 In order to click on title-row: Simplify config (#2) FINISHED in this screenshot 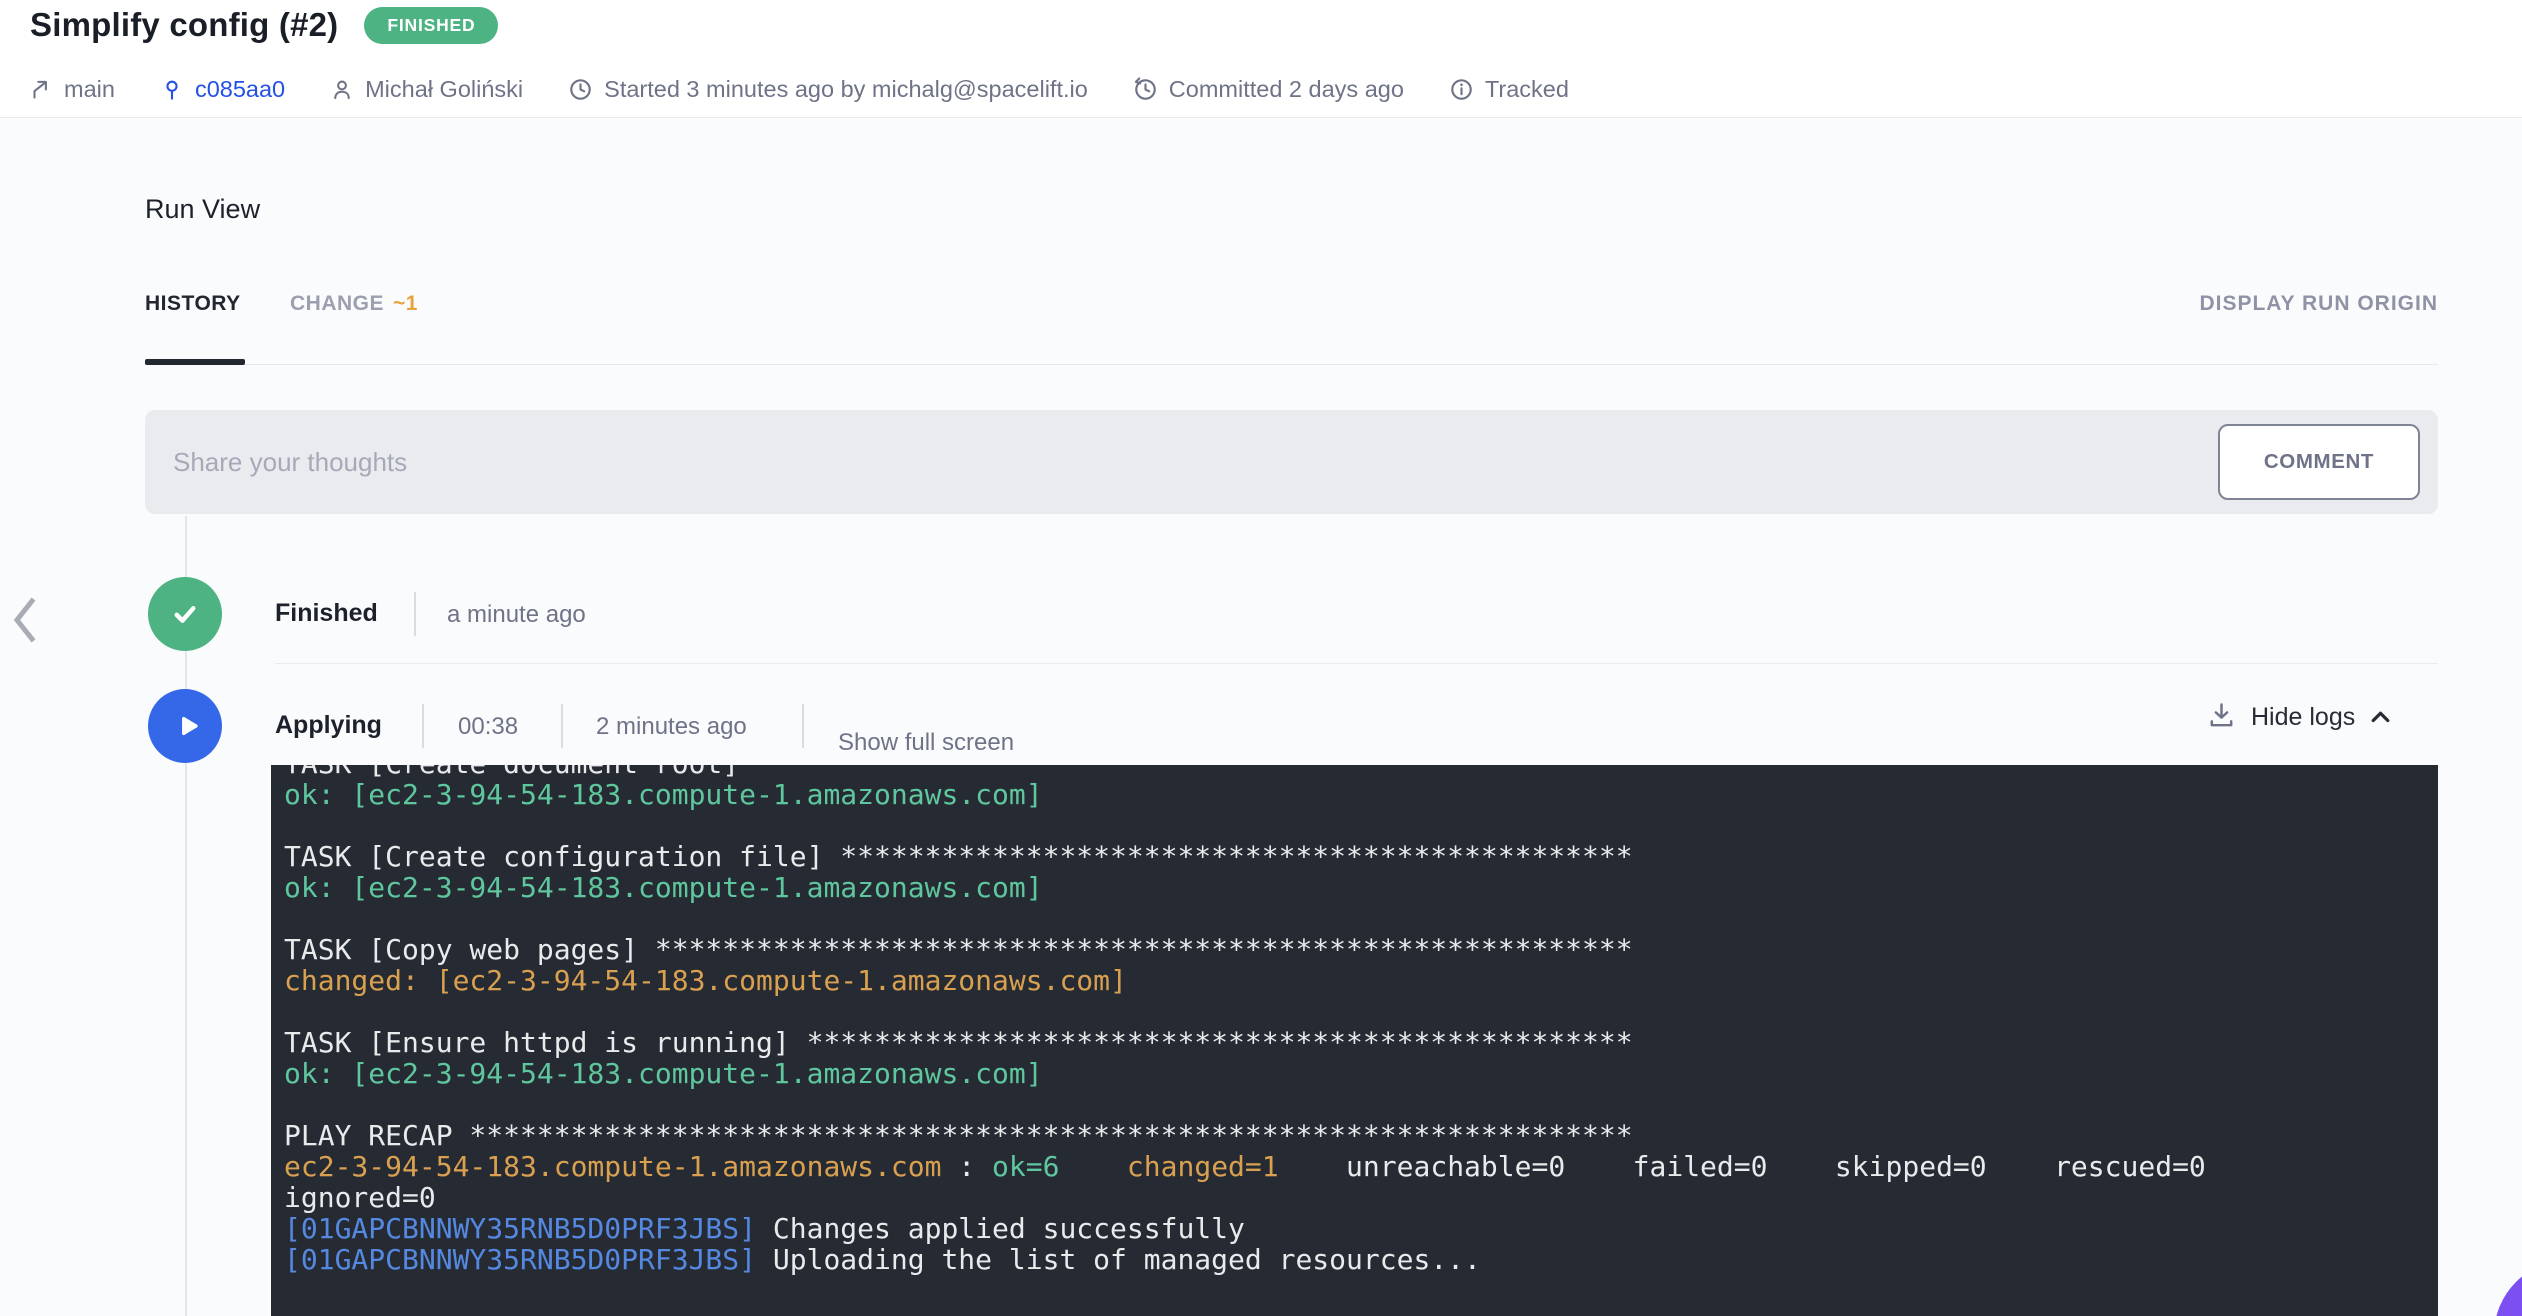, I will do `click(264, 25)`.